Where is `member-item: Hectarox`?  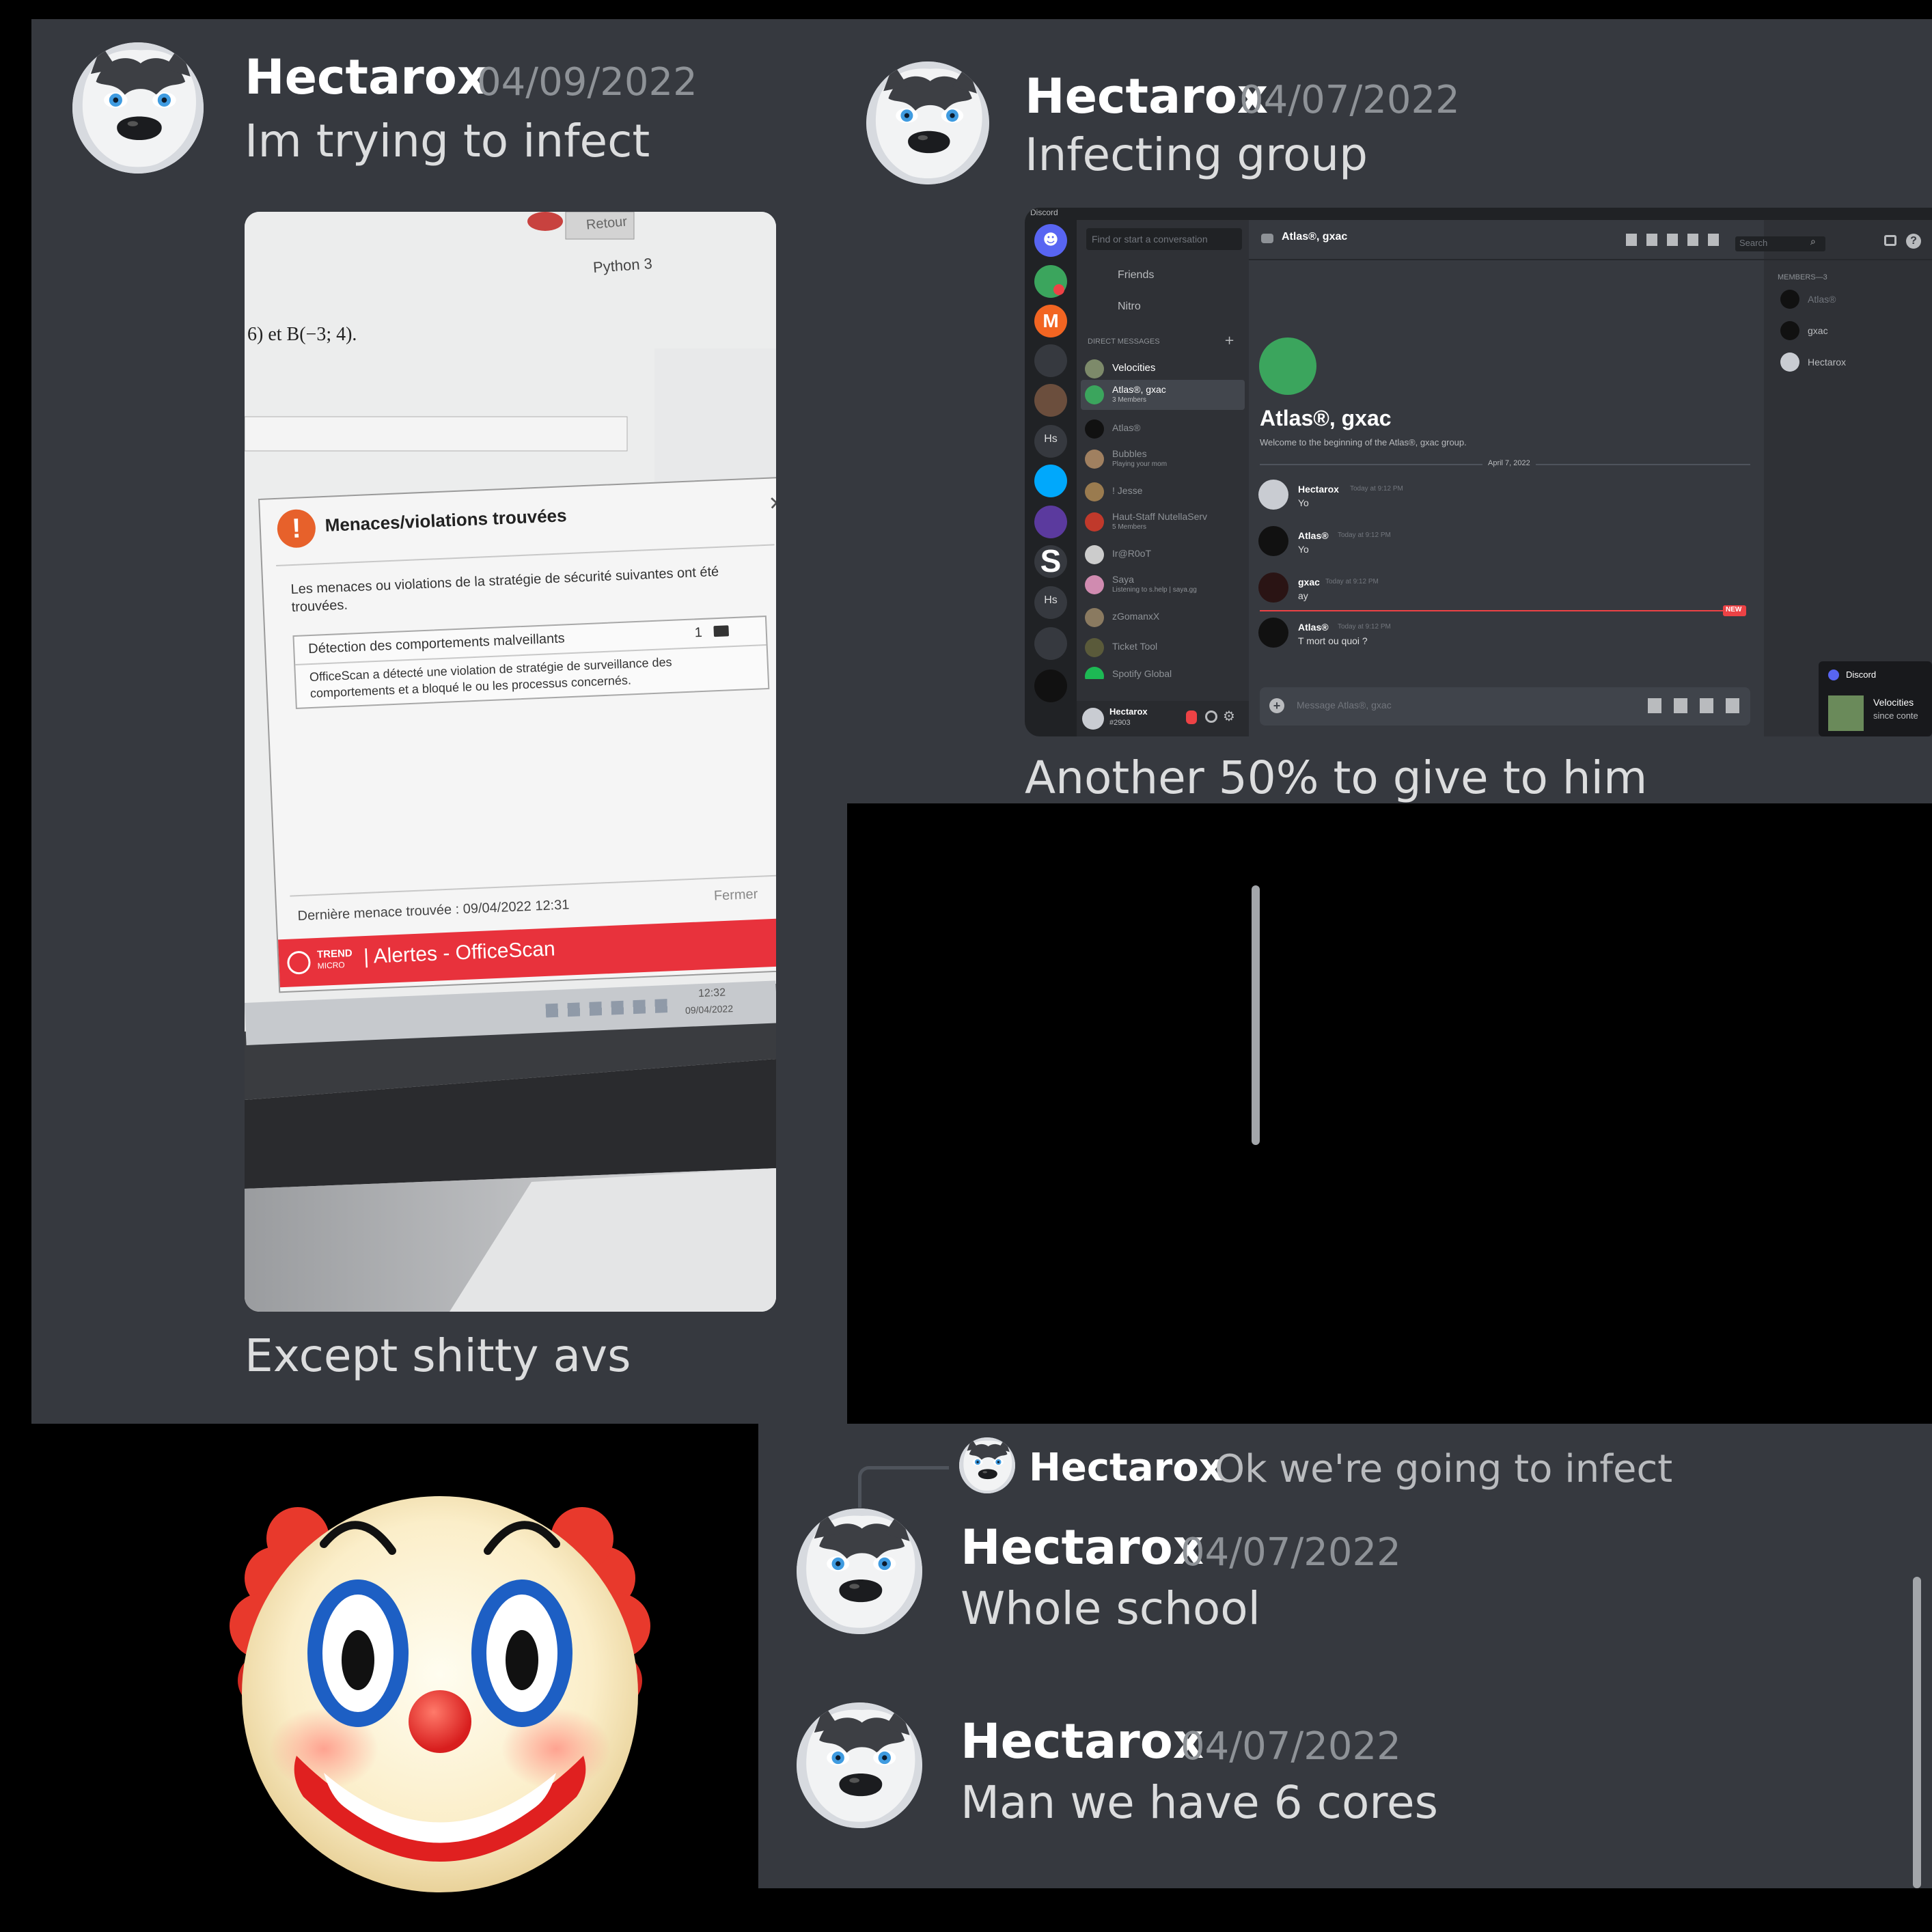 member-item: Hectarox is located at coordinates (1827, 362).